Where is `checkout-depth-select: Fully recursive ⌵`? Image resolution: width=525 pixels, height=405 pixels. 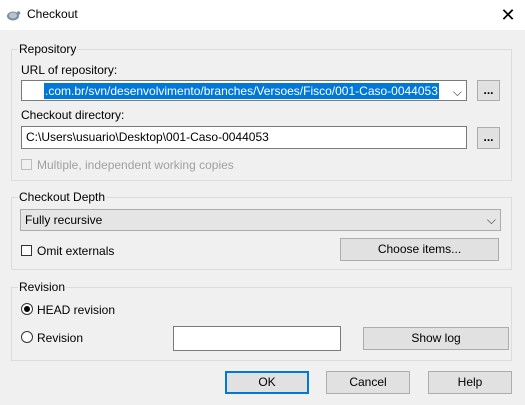 checkout-depth-select: Fully recursive ⌵ is located at coordinates (260, 220).